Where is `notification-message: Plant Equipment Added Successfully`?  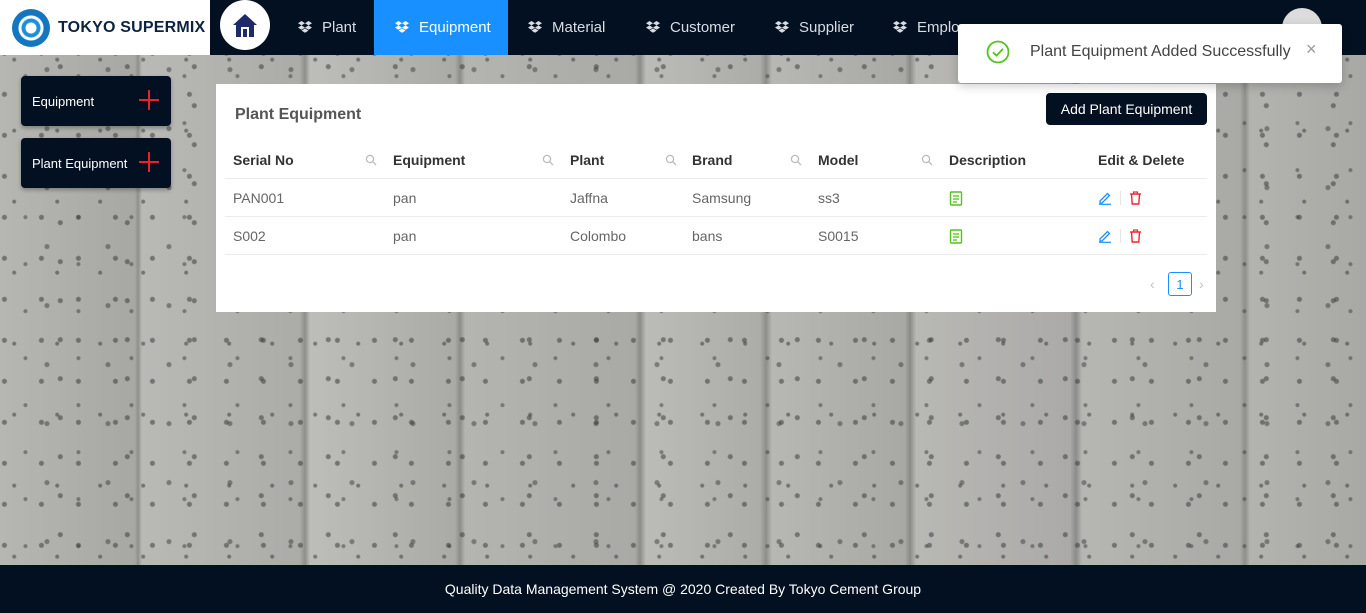
notification-message: Plant Equipment Added Successfully is located at coordinates (1160, 51).